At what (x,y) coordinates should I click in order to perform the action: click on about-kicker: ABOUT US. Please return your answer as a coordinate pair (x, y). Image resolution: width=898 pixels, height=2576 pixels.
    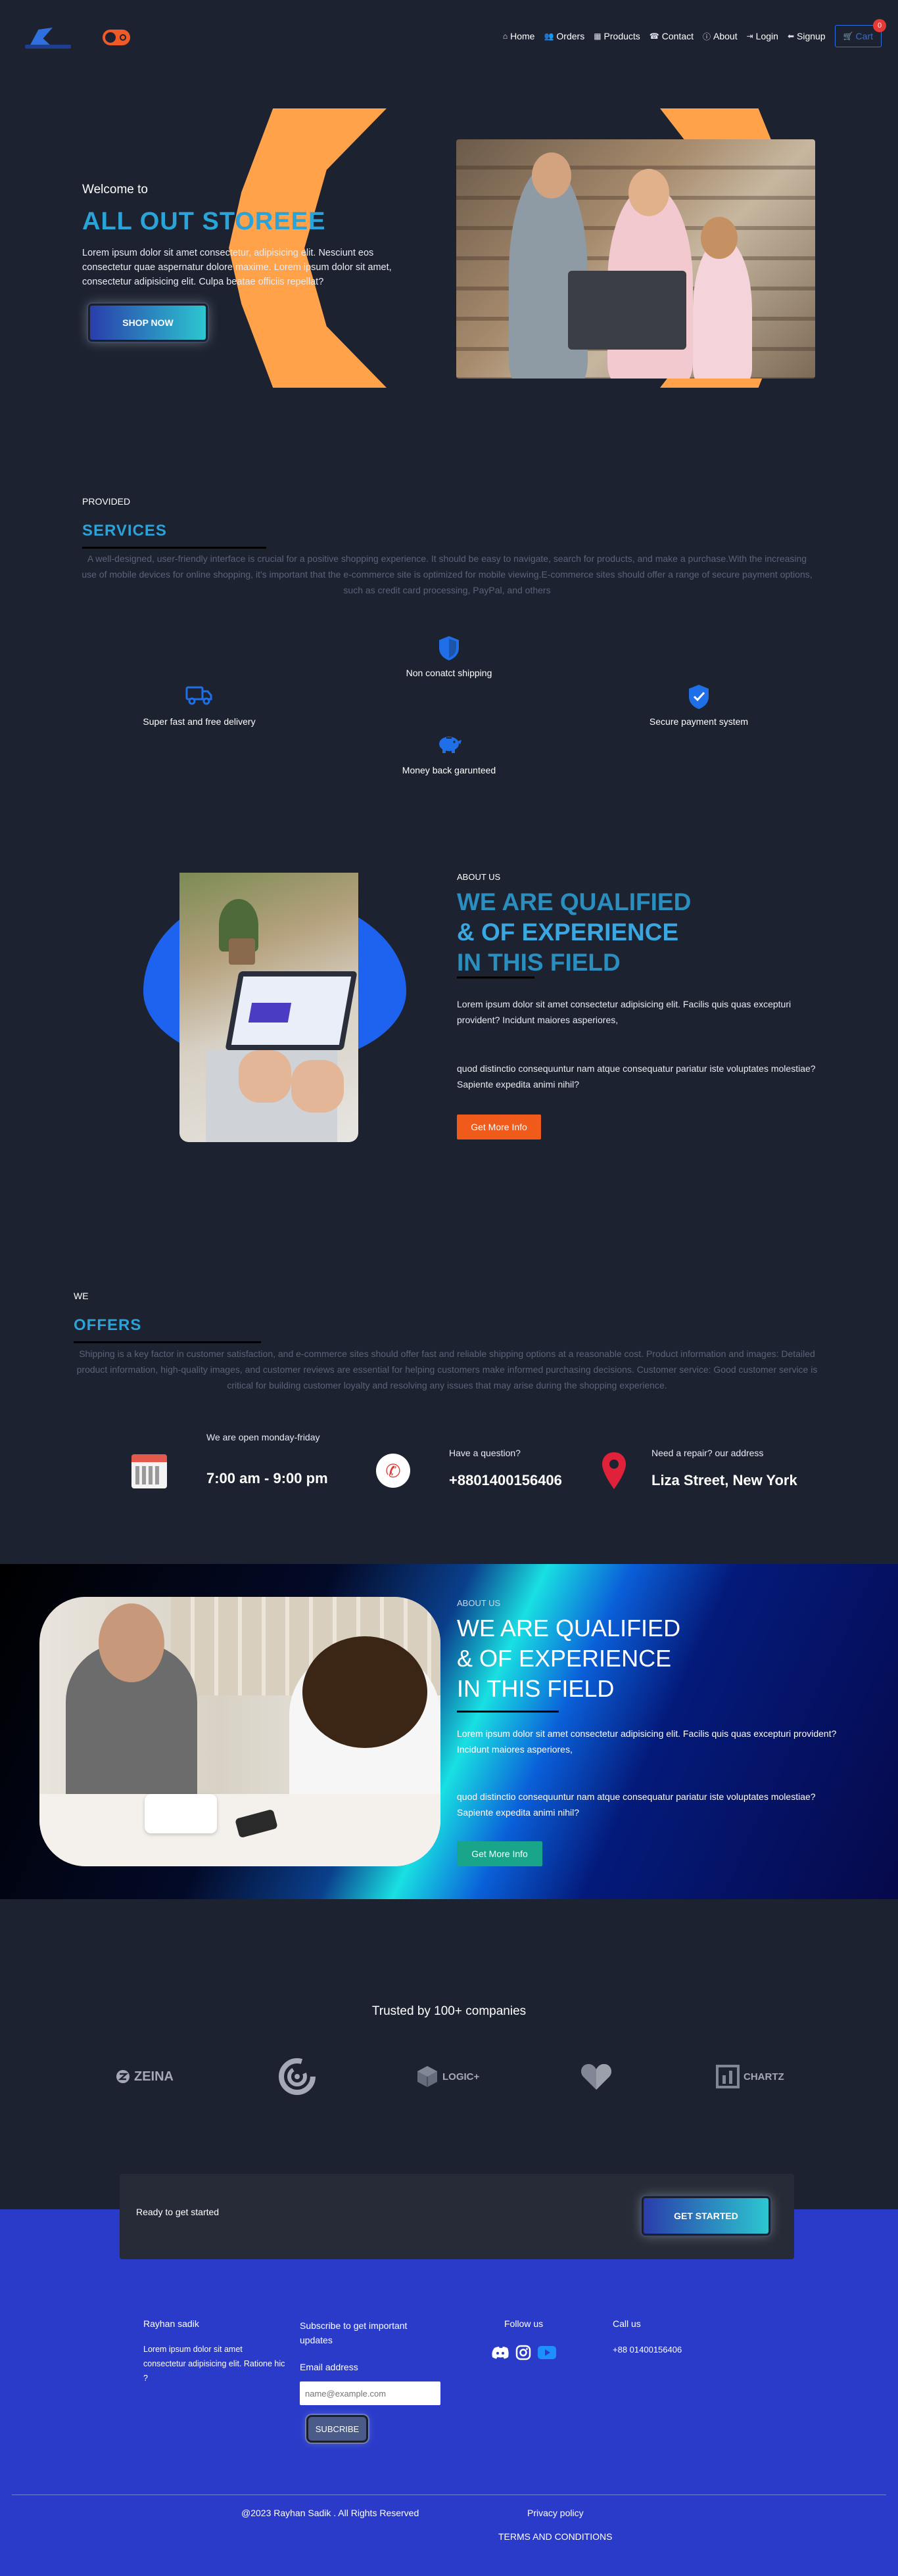
    Looking at the image, I should click on (479, 877).